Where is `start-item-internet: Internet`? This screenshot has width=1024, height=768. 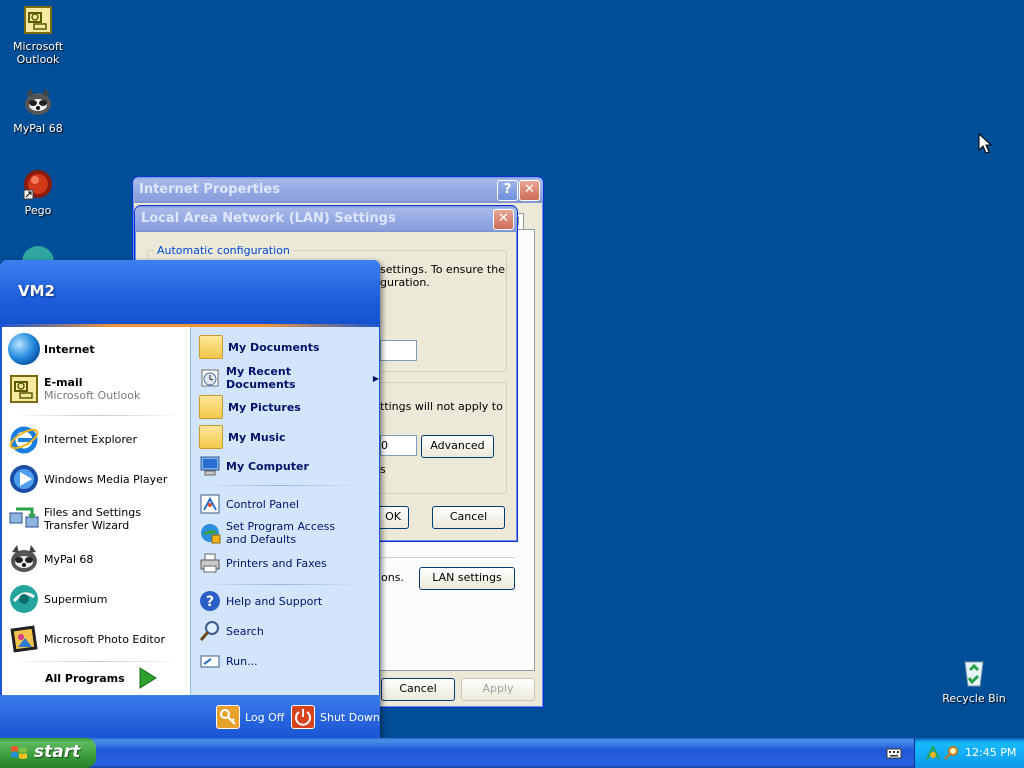
start-item-internet: Internet is located at coordinates (51, 349).